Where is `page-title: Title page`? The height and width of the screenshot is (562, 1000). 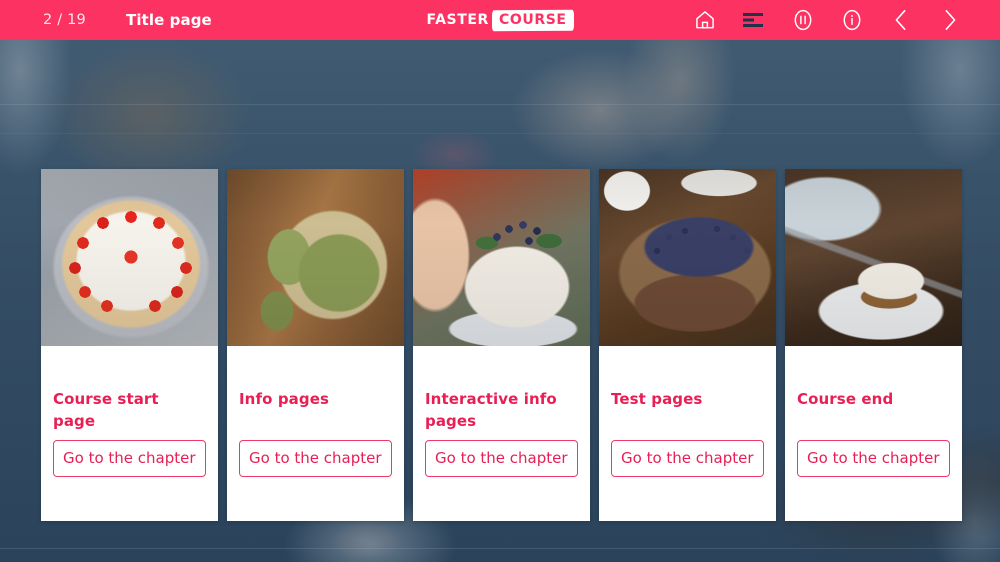 page-title: Title page is located at coordinates (168, 20).